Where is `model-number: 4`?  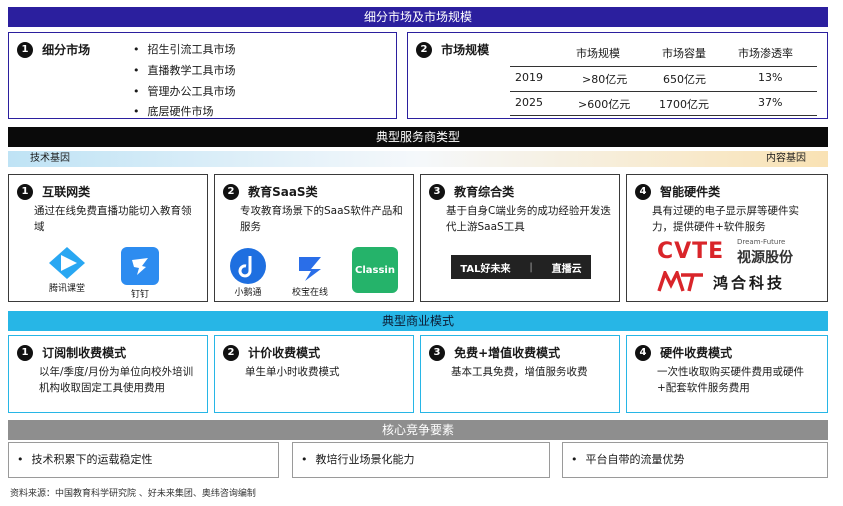
model-number: 4 is located at coordinates (643, 352).